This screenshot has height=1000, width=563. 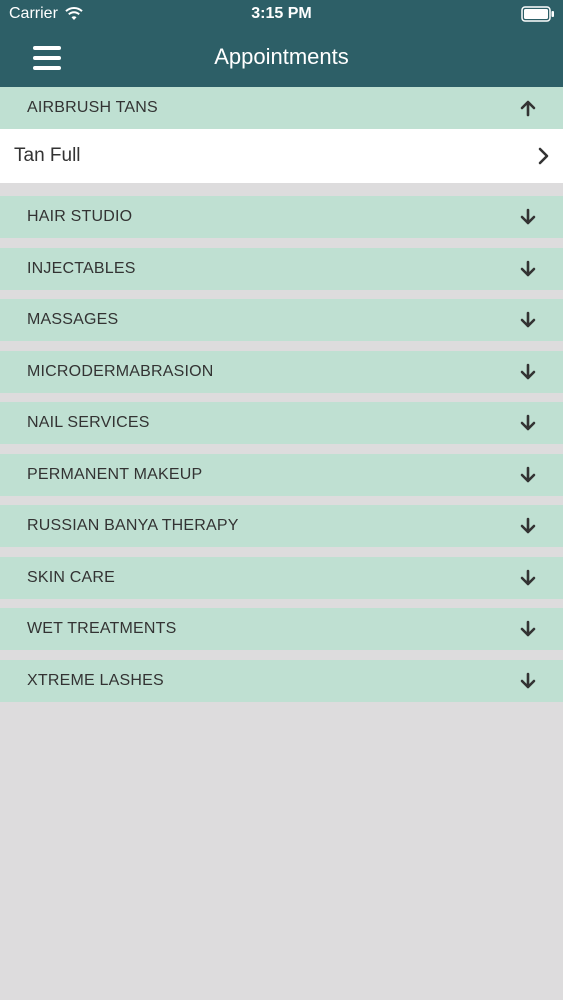 What do you see at coordinates (281, 681) in the screenshot?
I see `category-xtreme-lashes: XTREME LASHES` at bounding box center [281, 681].